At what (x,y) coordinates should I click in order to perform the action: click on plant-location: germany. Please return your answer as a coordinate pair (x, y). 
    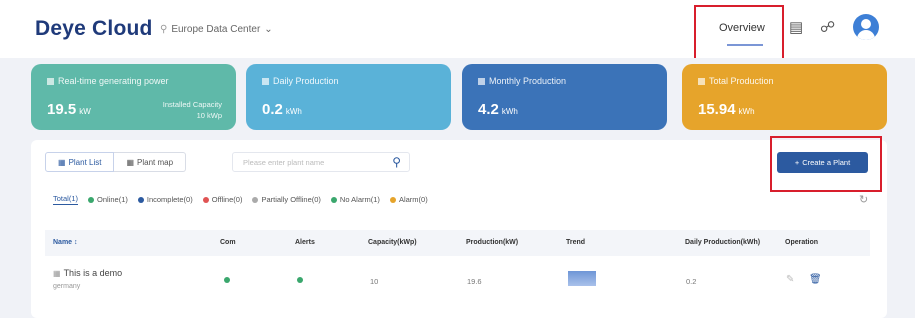
    Looking at the image, I should click on (67, 286).